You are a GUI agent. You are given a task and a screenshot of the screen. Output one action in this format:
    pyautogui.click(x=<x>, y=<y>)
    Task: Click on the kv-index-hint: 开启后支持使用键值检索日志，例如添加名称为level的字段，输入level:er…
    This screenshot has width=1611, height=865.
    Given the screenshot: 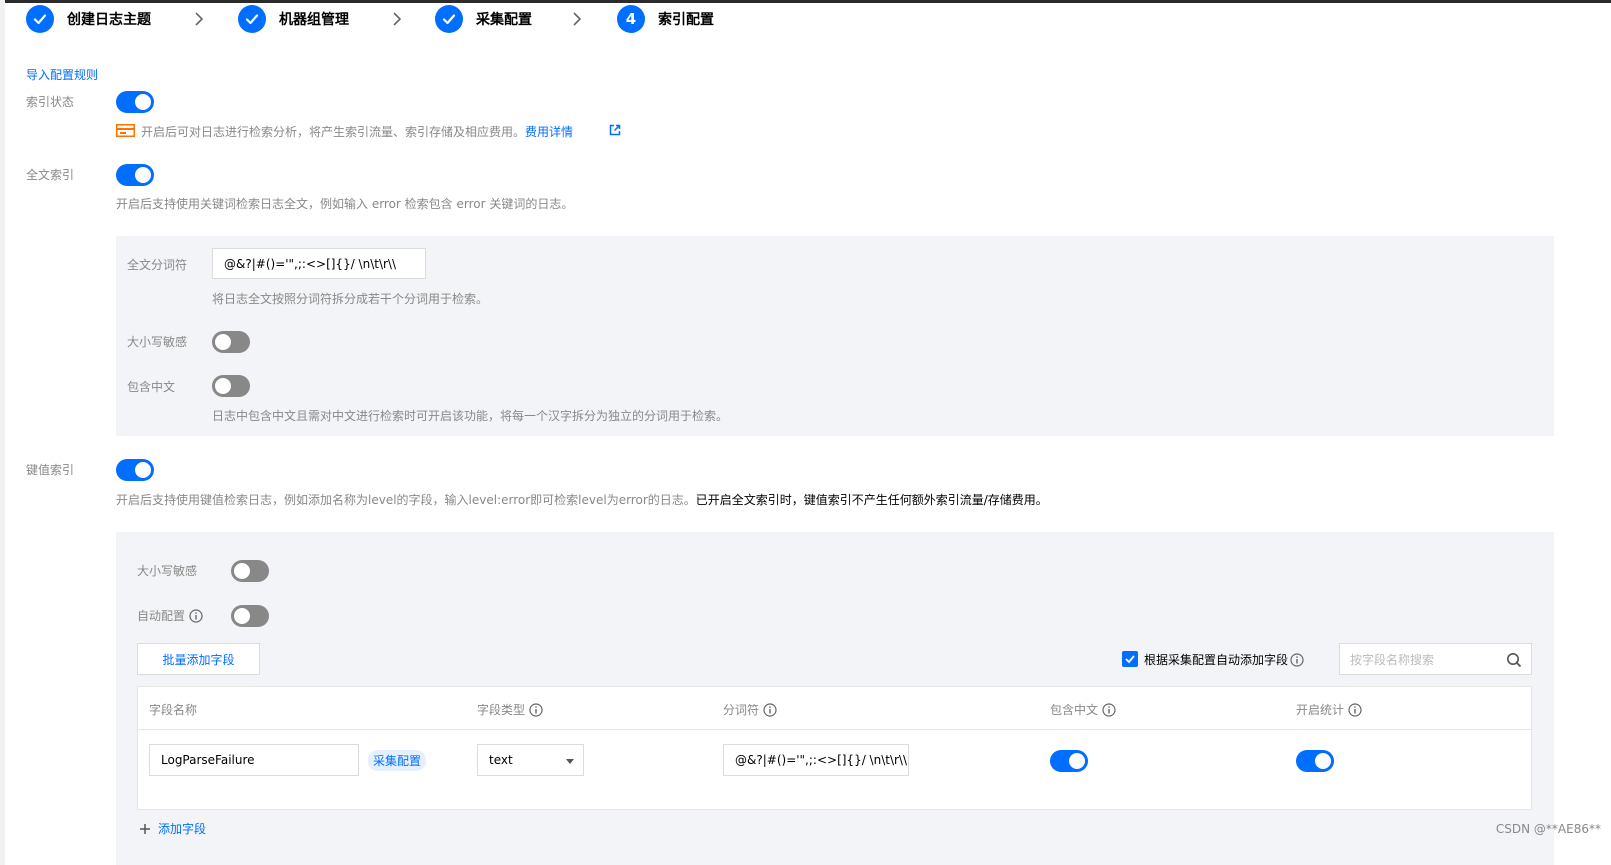 What is the action you would take?
    pyautogui.click(x=582, y=500)
    